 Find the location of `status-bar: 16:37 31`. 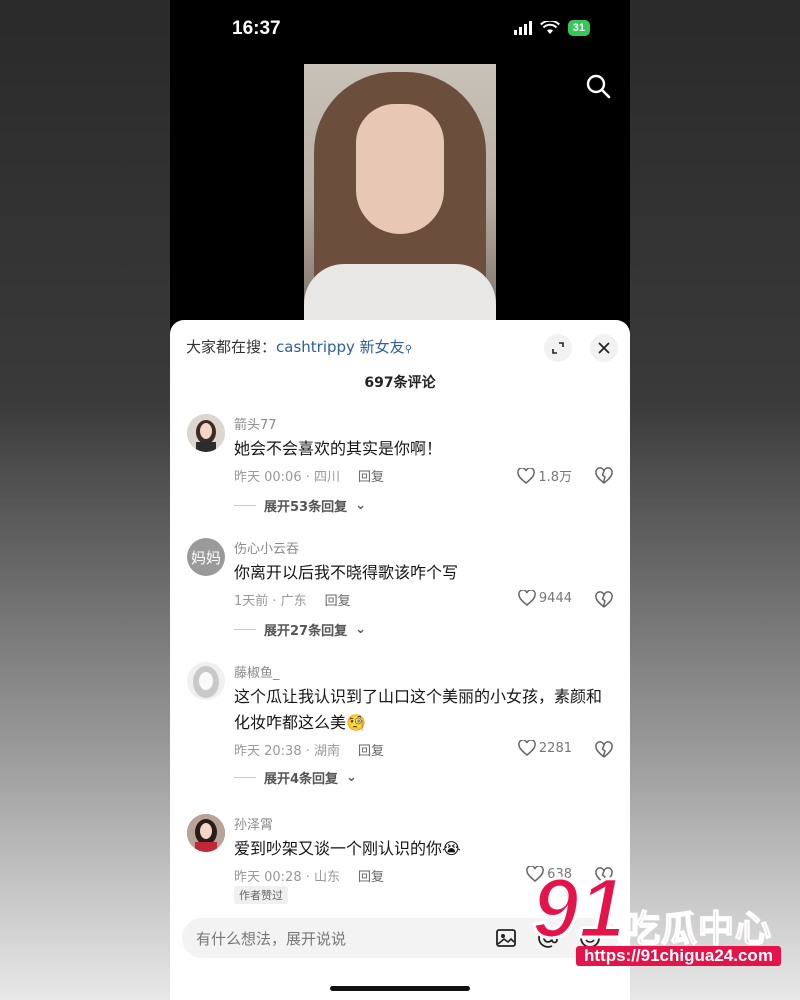

status-bar: 16:37 31 is located at coordinates (400, 30).